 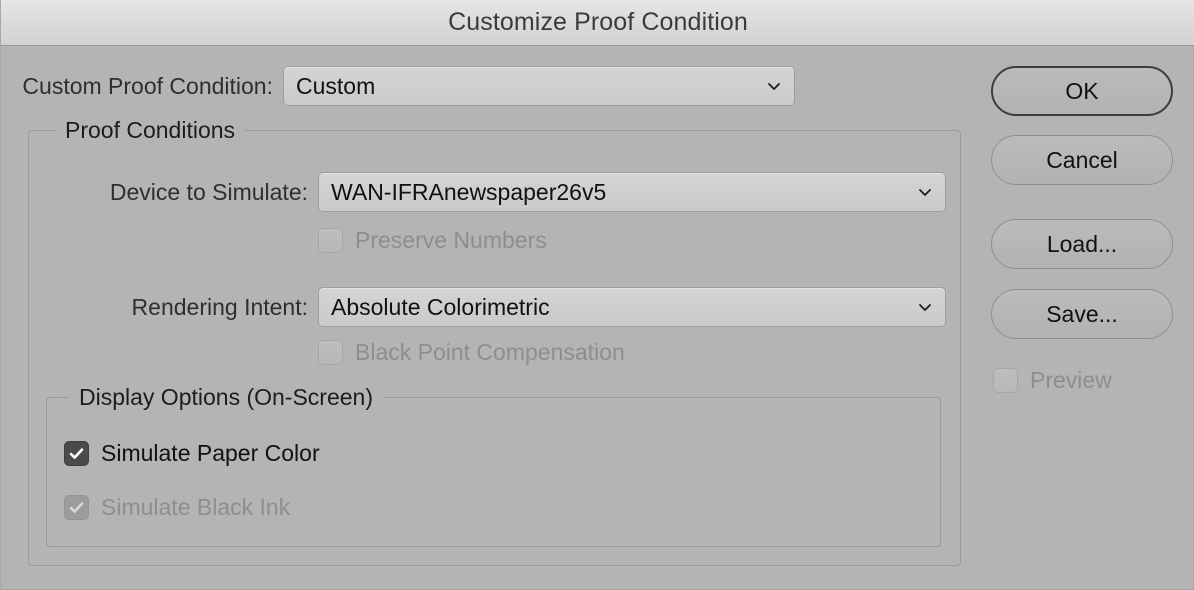 What do you see at coordinates (196, 507) in the screenshot?
I see `simulate-black-ink-label: Simulate Black Ink` at bounding box center [196, 507].